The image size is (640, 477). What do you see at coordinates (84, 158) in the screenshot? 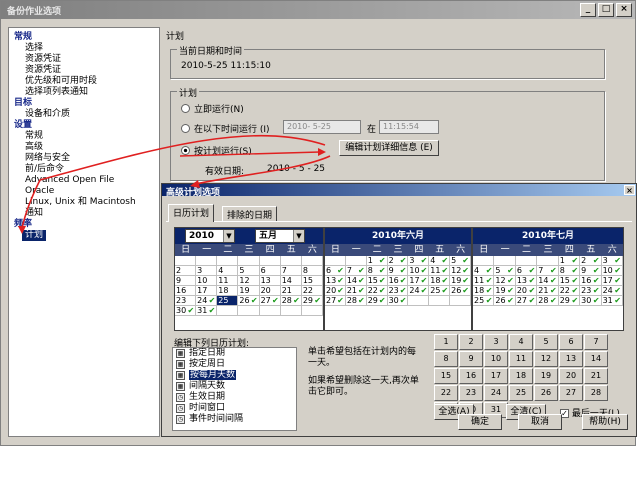
I see `tree-item-network-security: 网络与安全` at bounding box center [84, 158].